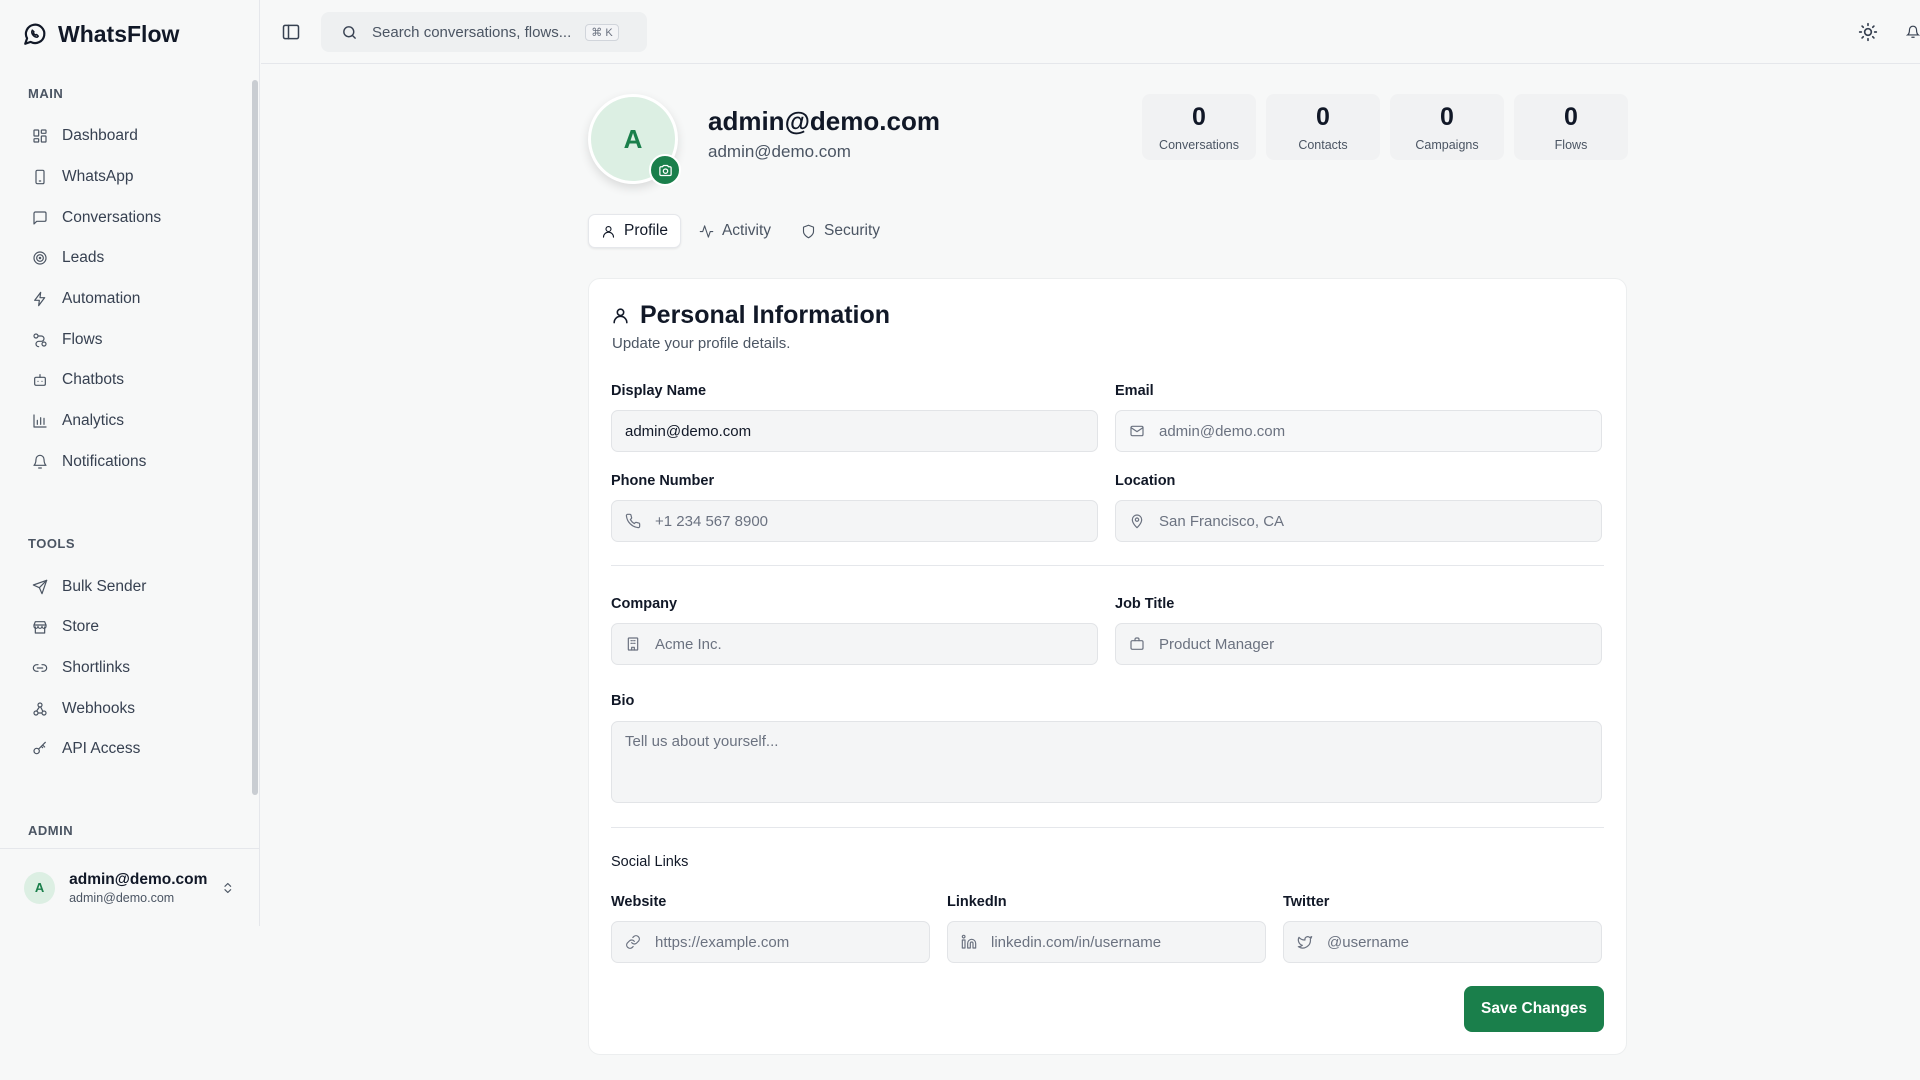 The image size is (1920, 1080). I want to click on zap-icon, so click(40, 299).